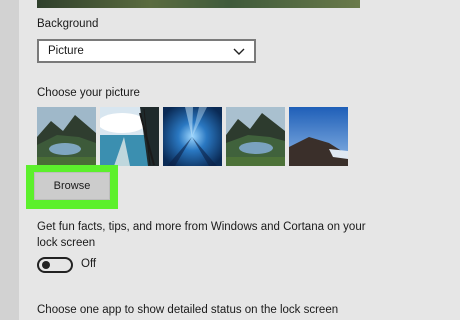 This screenshot has width=460, height=320. I want to click on chevron-down-icon, so click(239, 51).